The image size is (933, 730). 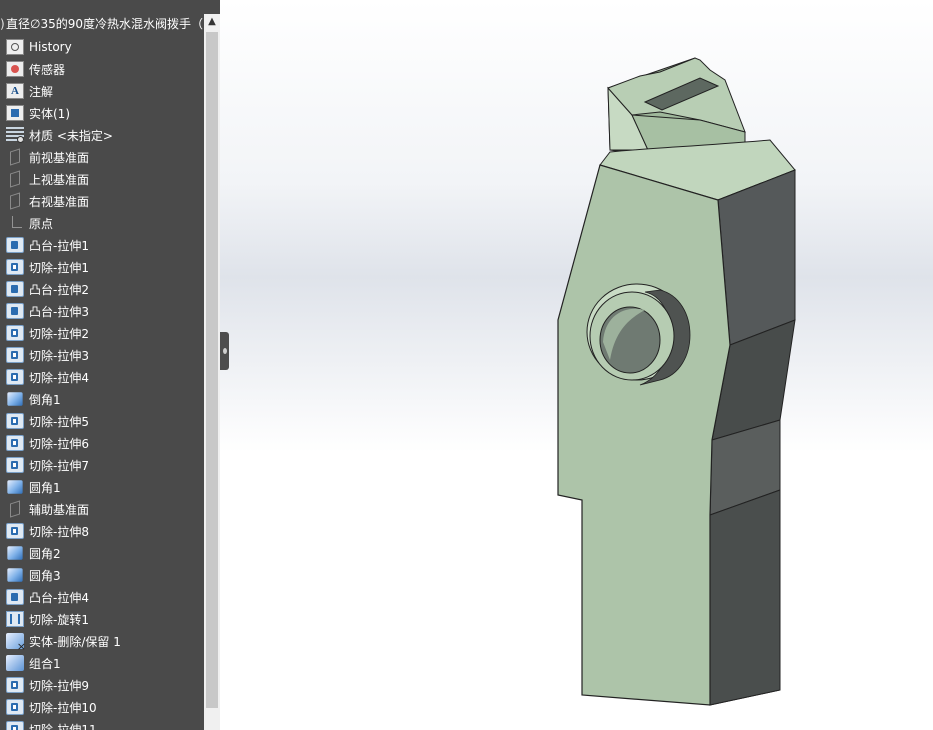 I want to click on feature-tree-item: 材质 <未指定>, so click(x=102, y=135).